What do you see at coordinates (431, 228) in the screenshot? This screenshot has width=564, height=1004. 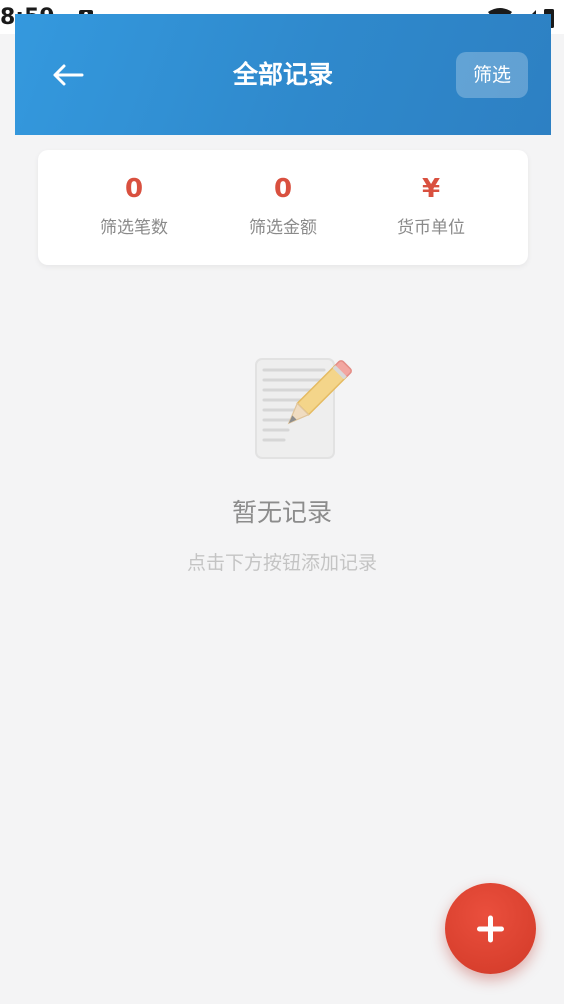 I see `stat-currency-label: 货币单位` at bounding box center [431, 228].